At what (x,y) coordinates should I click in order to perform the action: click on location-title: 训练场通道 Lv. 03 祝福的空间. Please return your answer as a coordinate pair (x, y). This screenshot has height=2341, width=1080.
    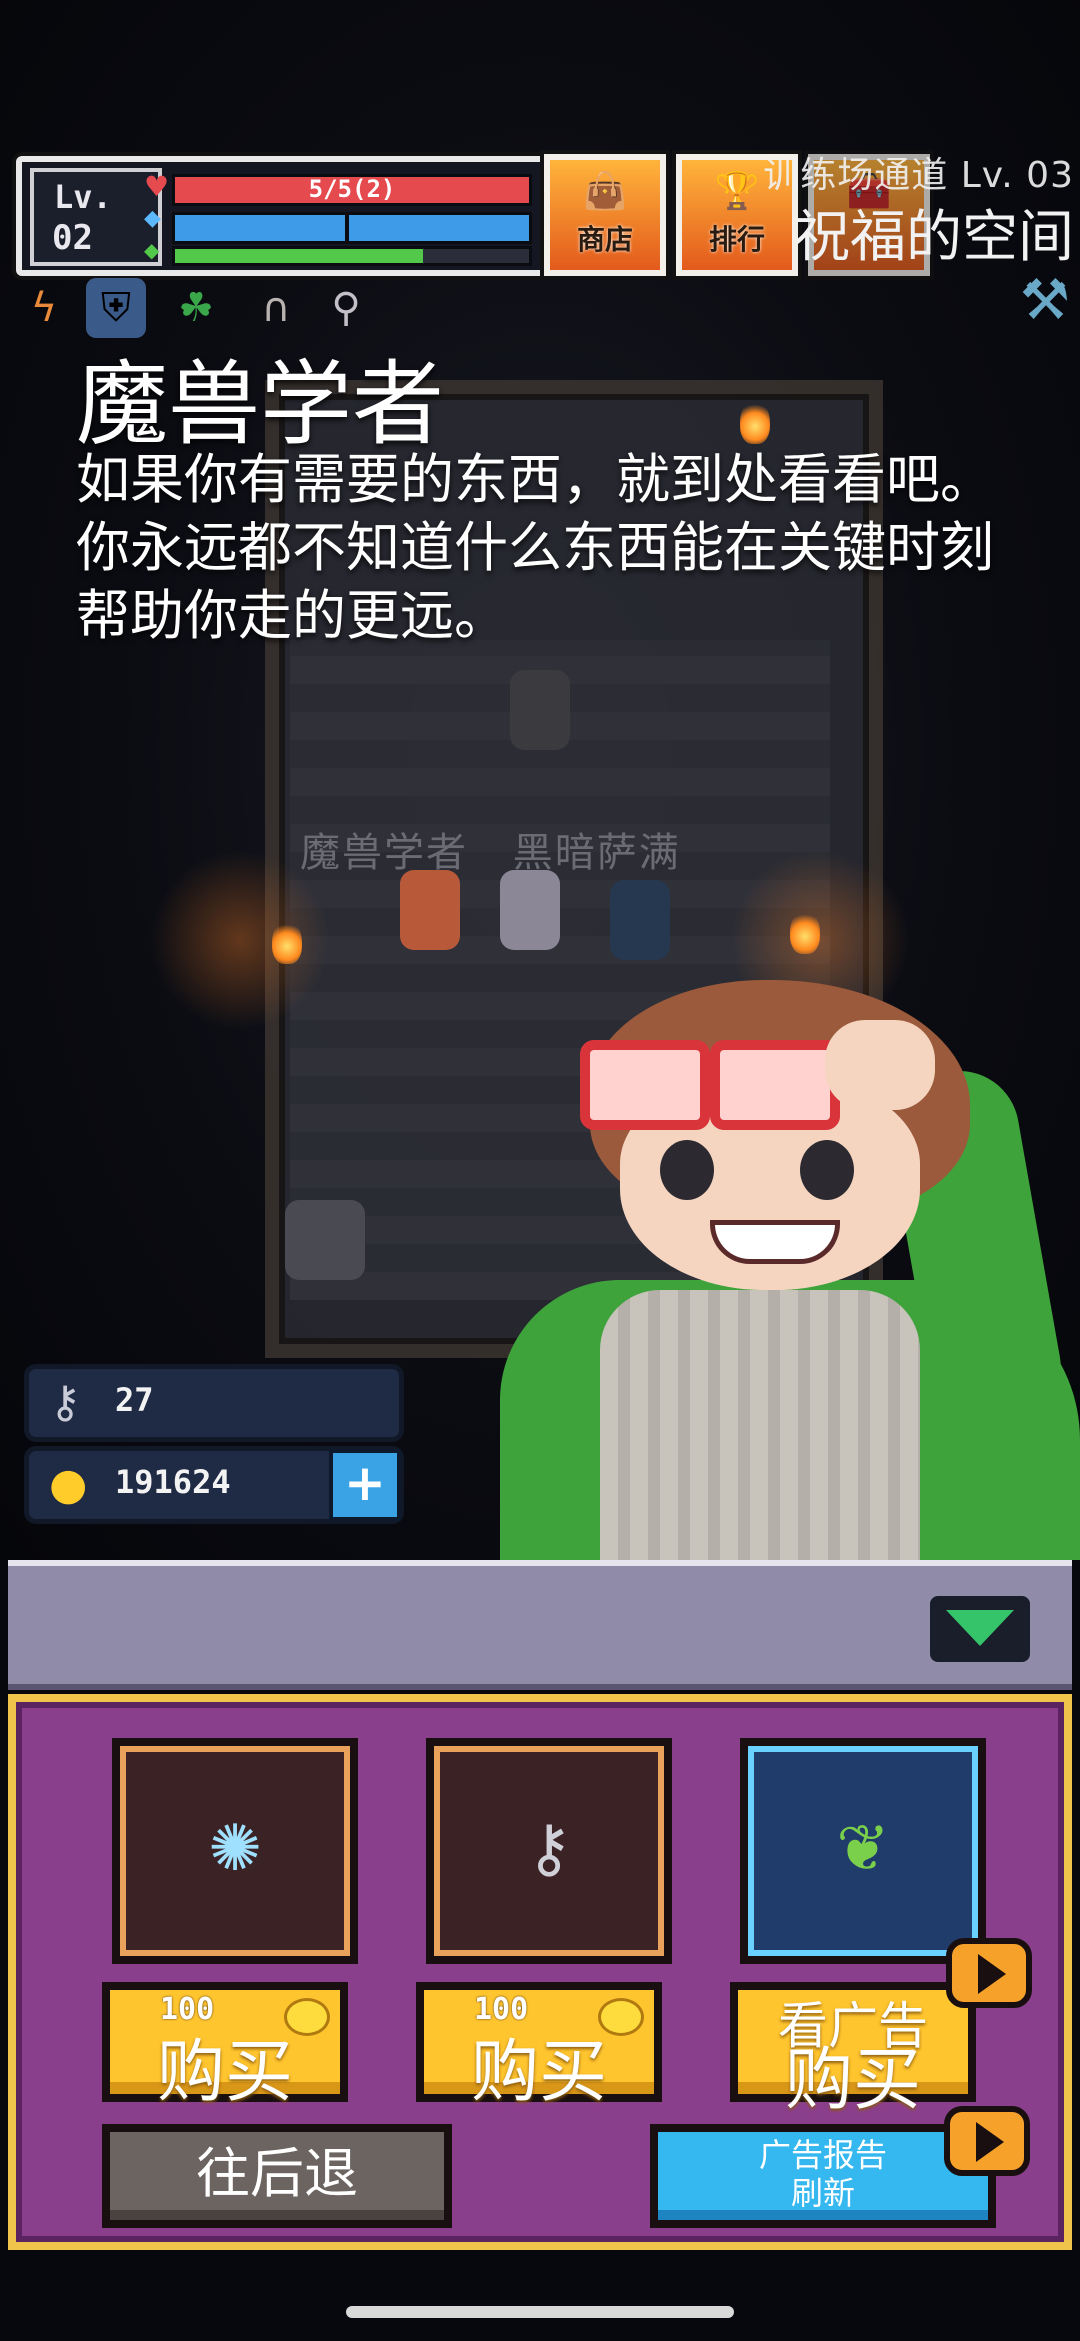
    Looking at the image, I should click on (918, 209).